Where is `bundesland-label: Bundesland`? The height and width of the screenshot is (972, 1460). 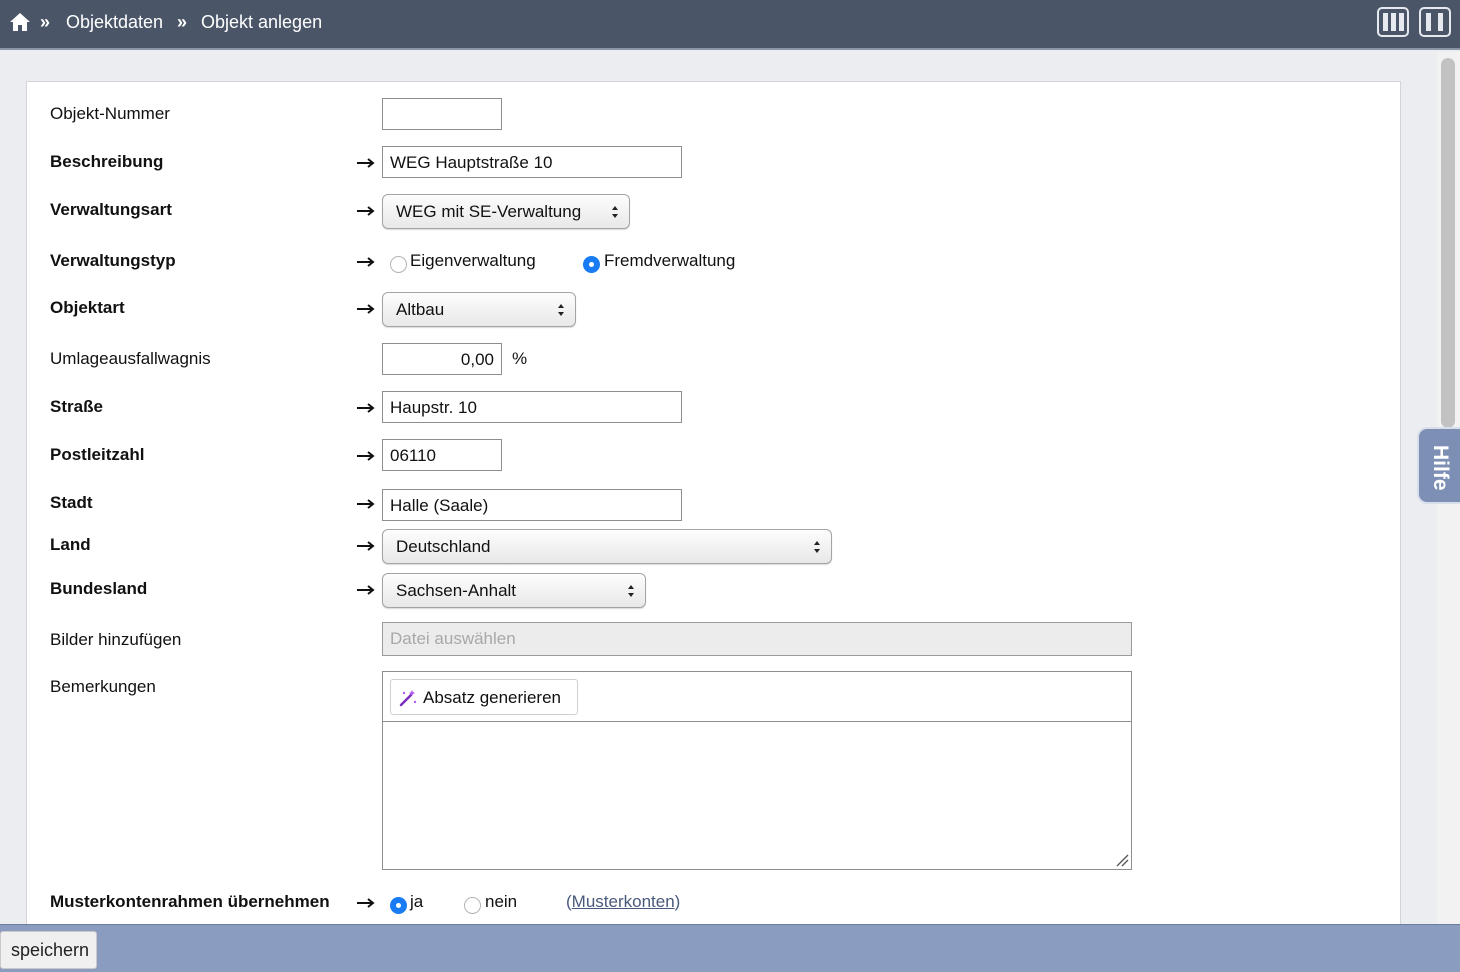
bundesland-label: Bundesland is located at coordinates (99, 588).